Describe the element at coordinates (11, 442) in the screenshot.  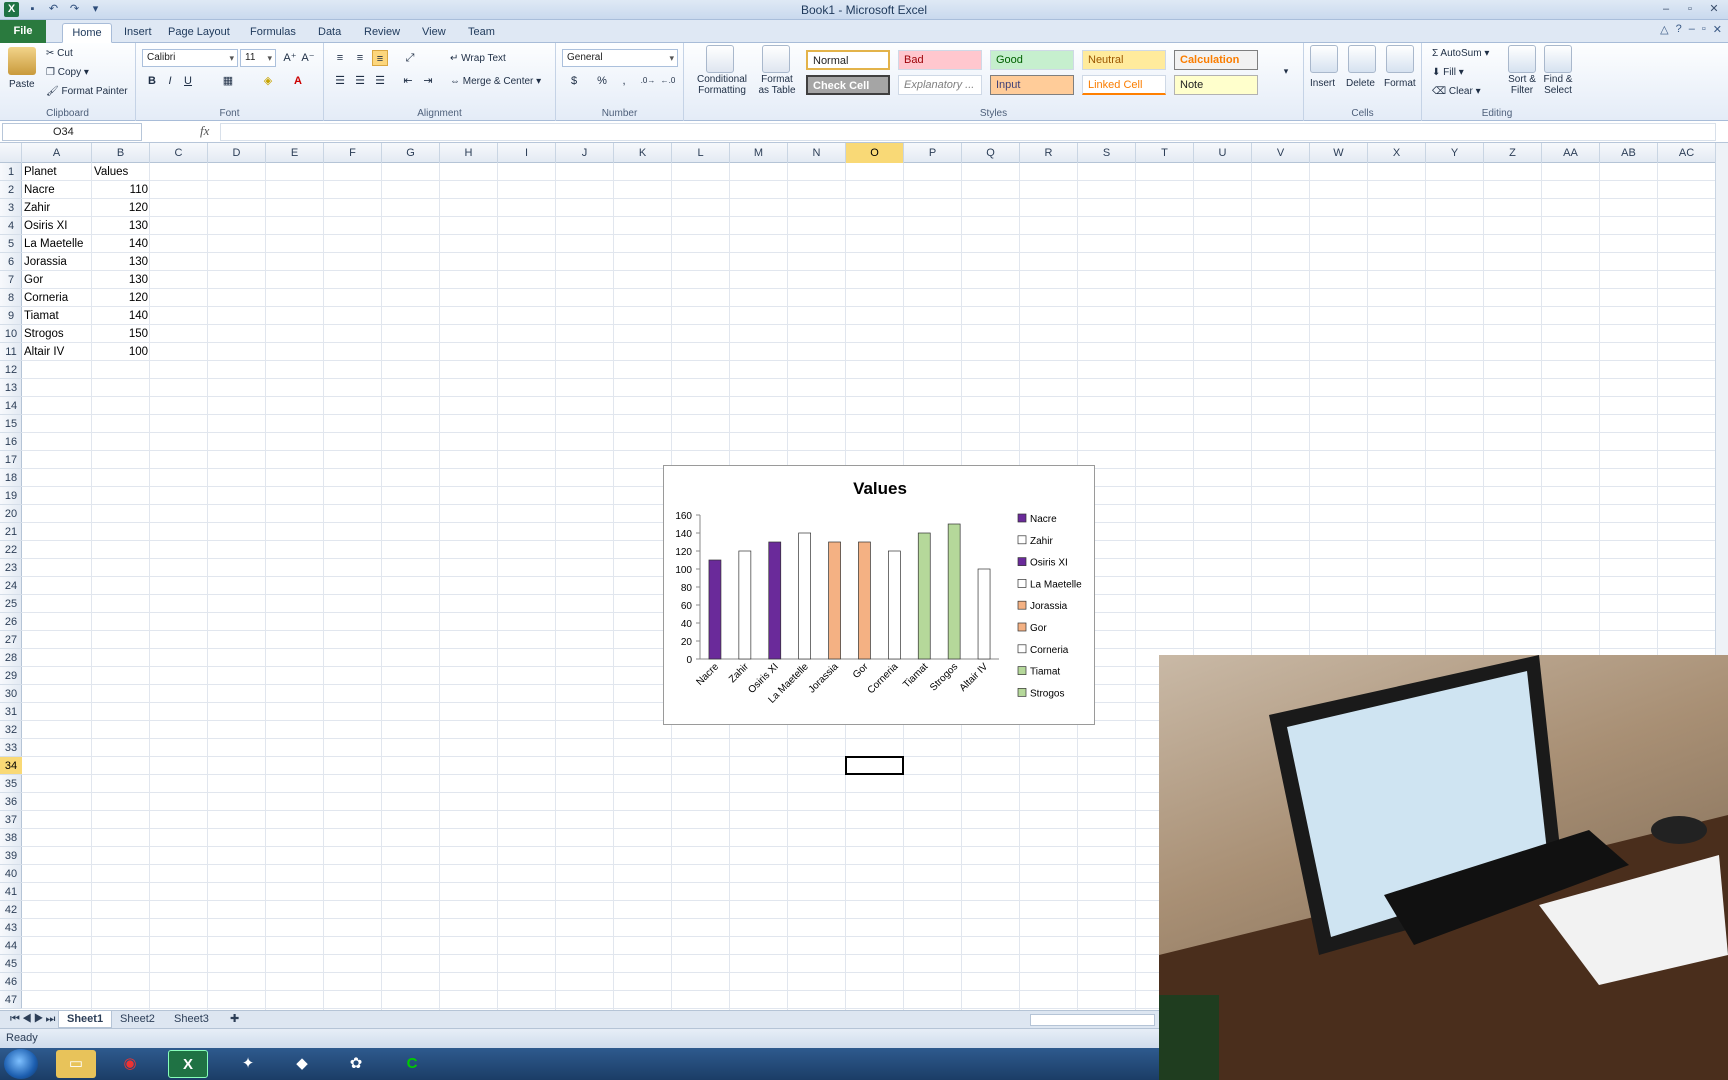
I see `row-header: 16` at that location.